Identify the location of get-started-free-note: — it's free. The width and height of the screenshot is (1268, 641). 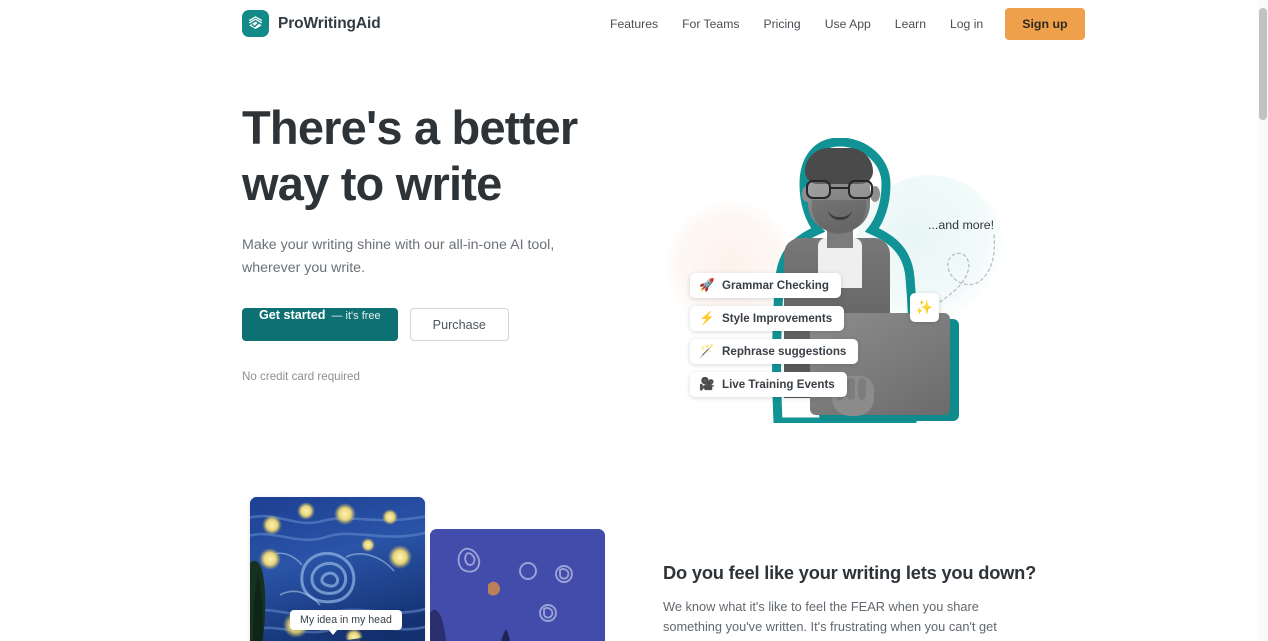
(356, 316).